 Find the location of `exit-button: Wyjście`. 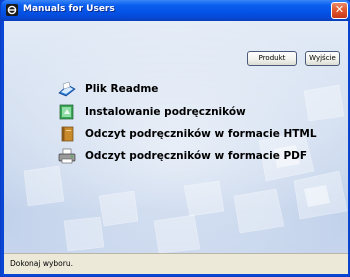

exit-button: Wyjście is located at coordinates (322, 58).